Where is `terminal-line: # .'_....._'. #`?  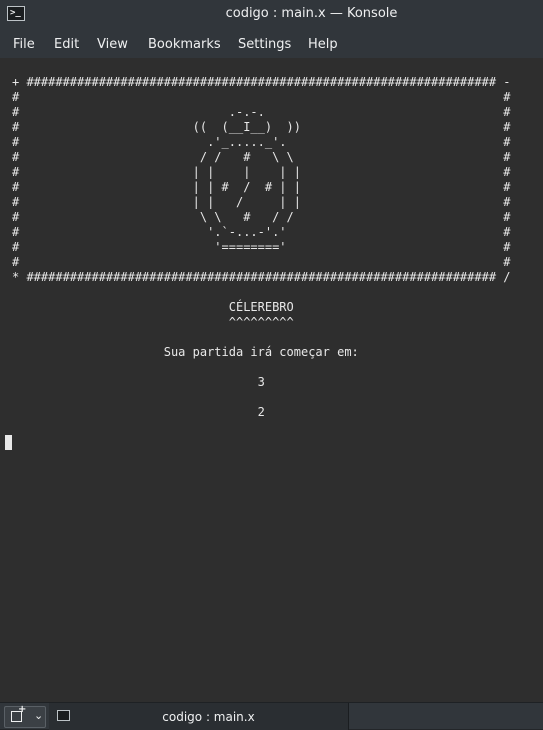
terminal-line: # .'_....._'. # is located at coordinates (261, 142).